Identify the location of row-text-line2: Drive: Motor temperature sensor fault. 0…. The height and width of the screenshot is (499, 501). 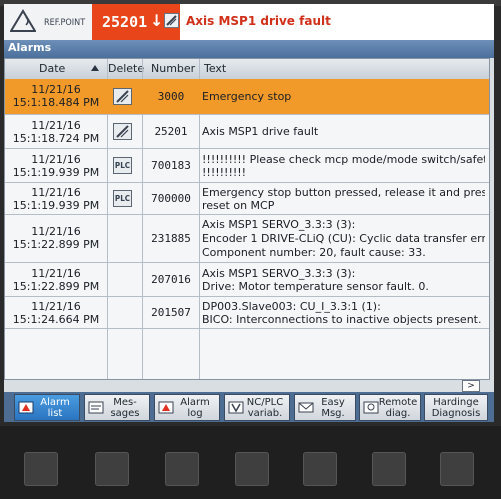
(315, 286).